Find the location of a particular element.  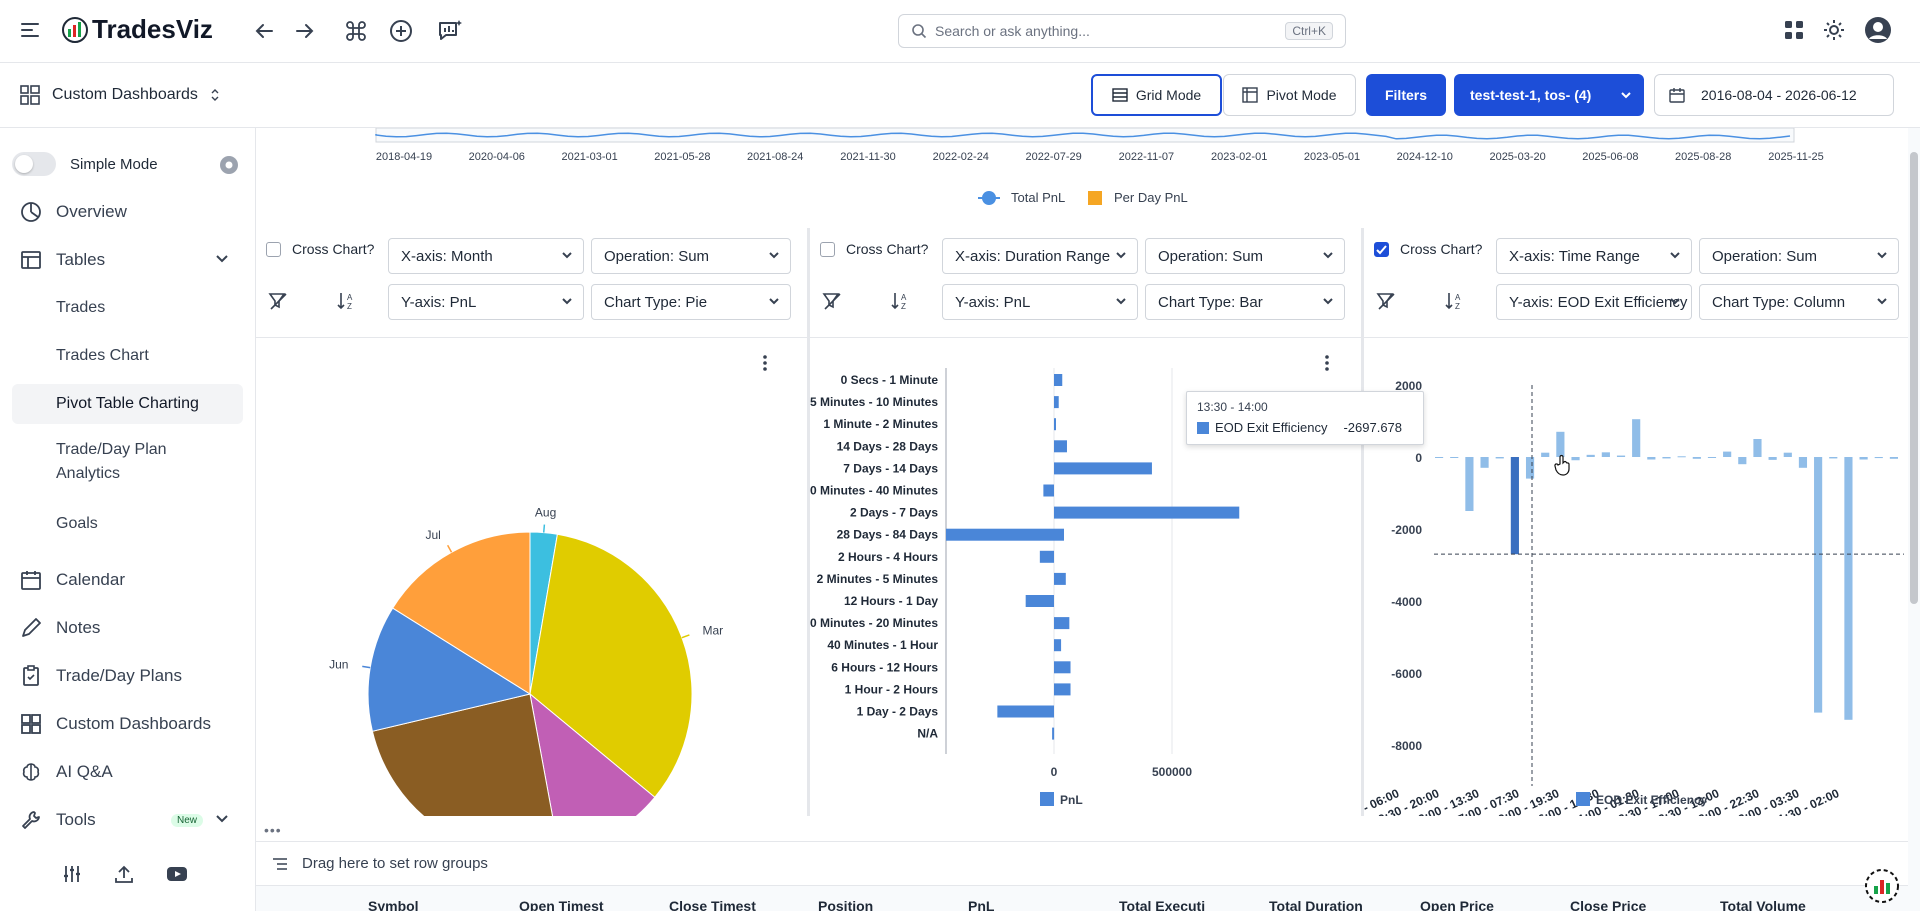

column-header: Position is located at coordinates (845, 904).